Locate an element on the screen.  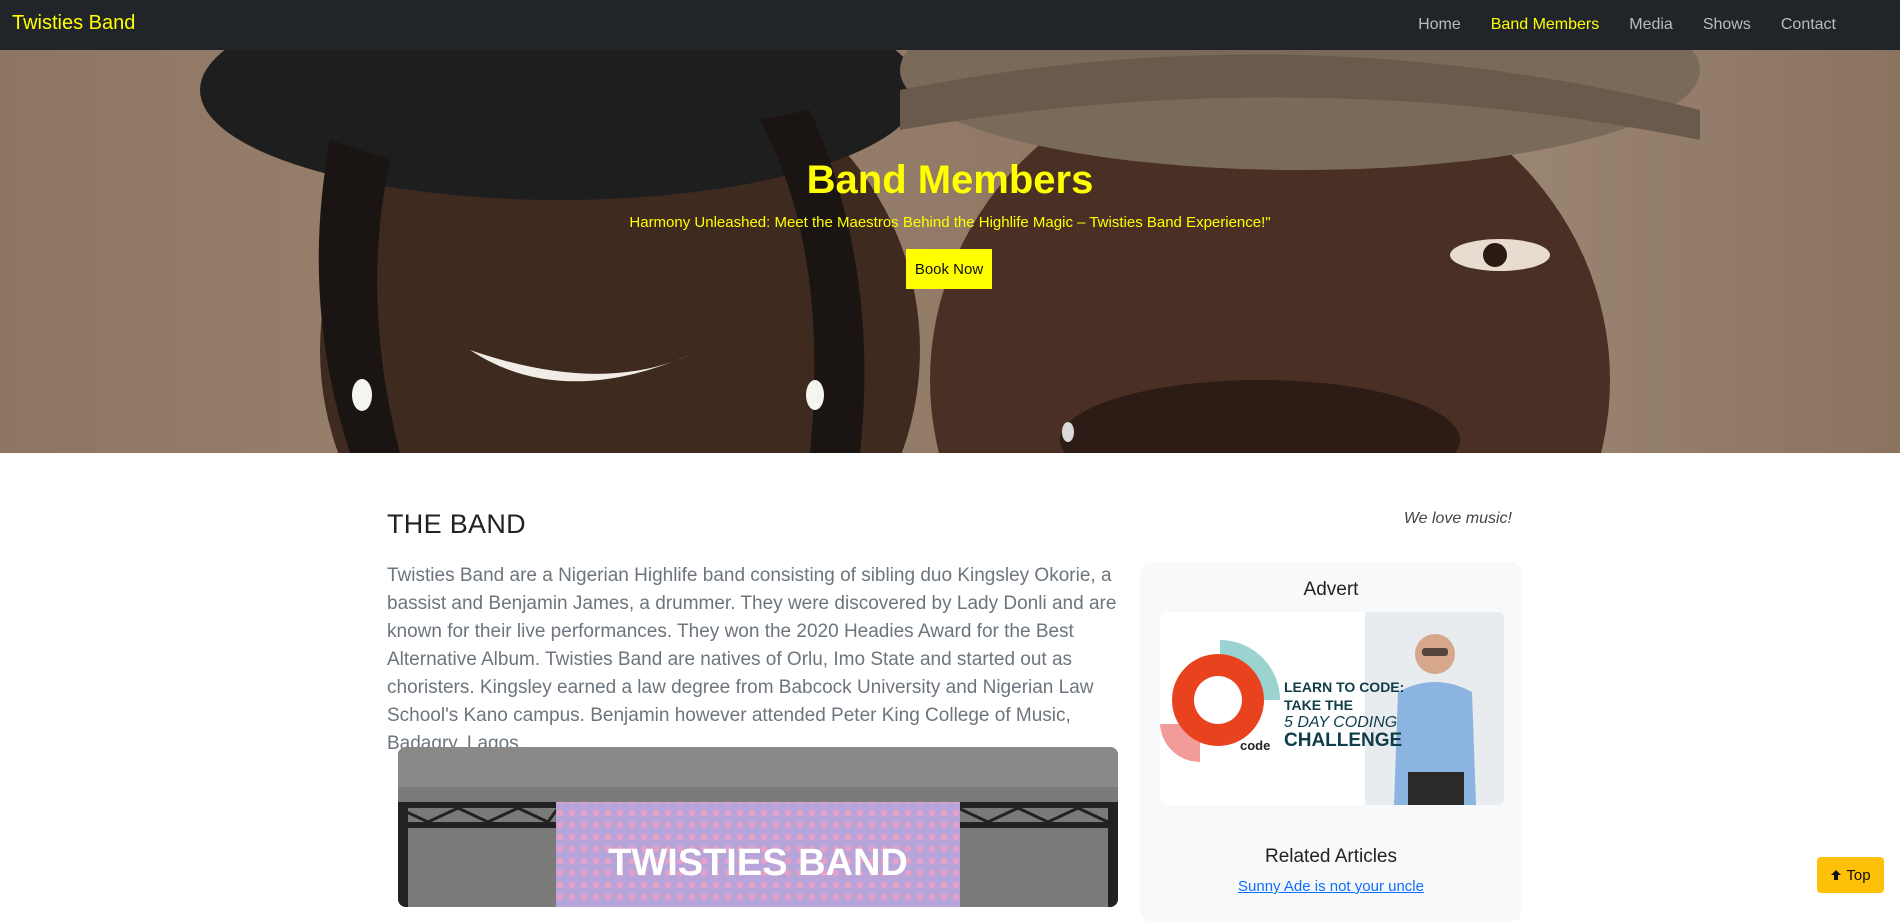
nav-link-shows: Shows is located at coordinates (1727, 25).